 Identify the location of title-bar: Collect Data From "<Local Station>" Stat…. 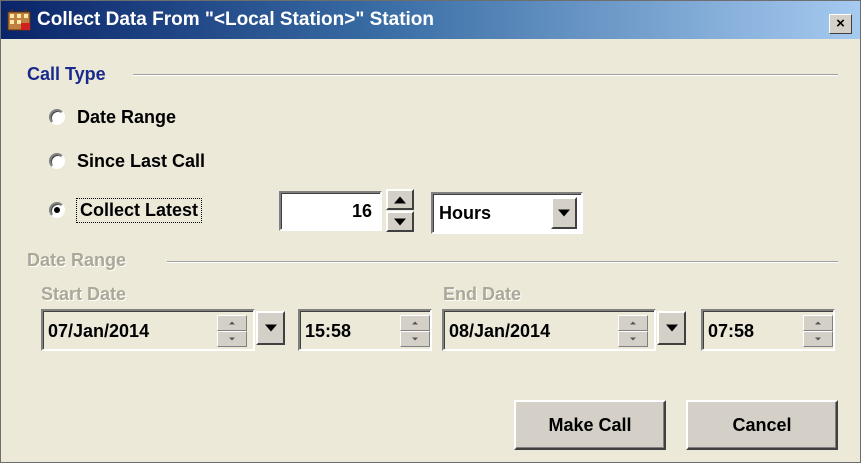
(430, 20).